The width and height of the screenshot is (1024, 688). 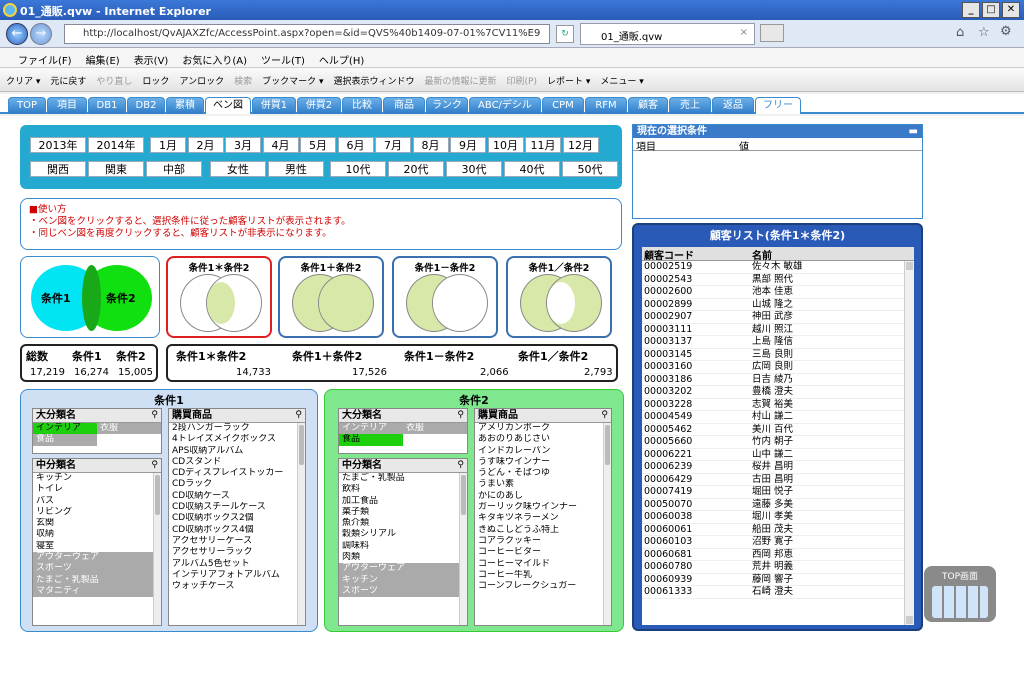 I want to click on list-item: マタニティ, so click(x=97, y=591).